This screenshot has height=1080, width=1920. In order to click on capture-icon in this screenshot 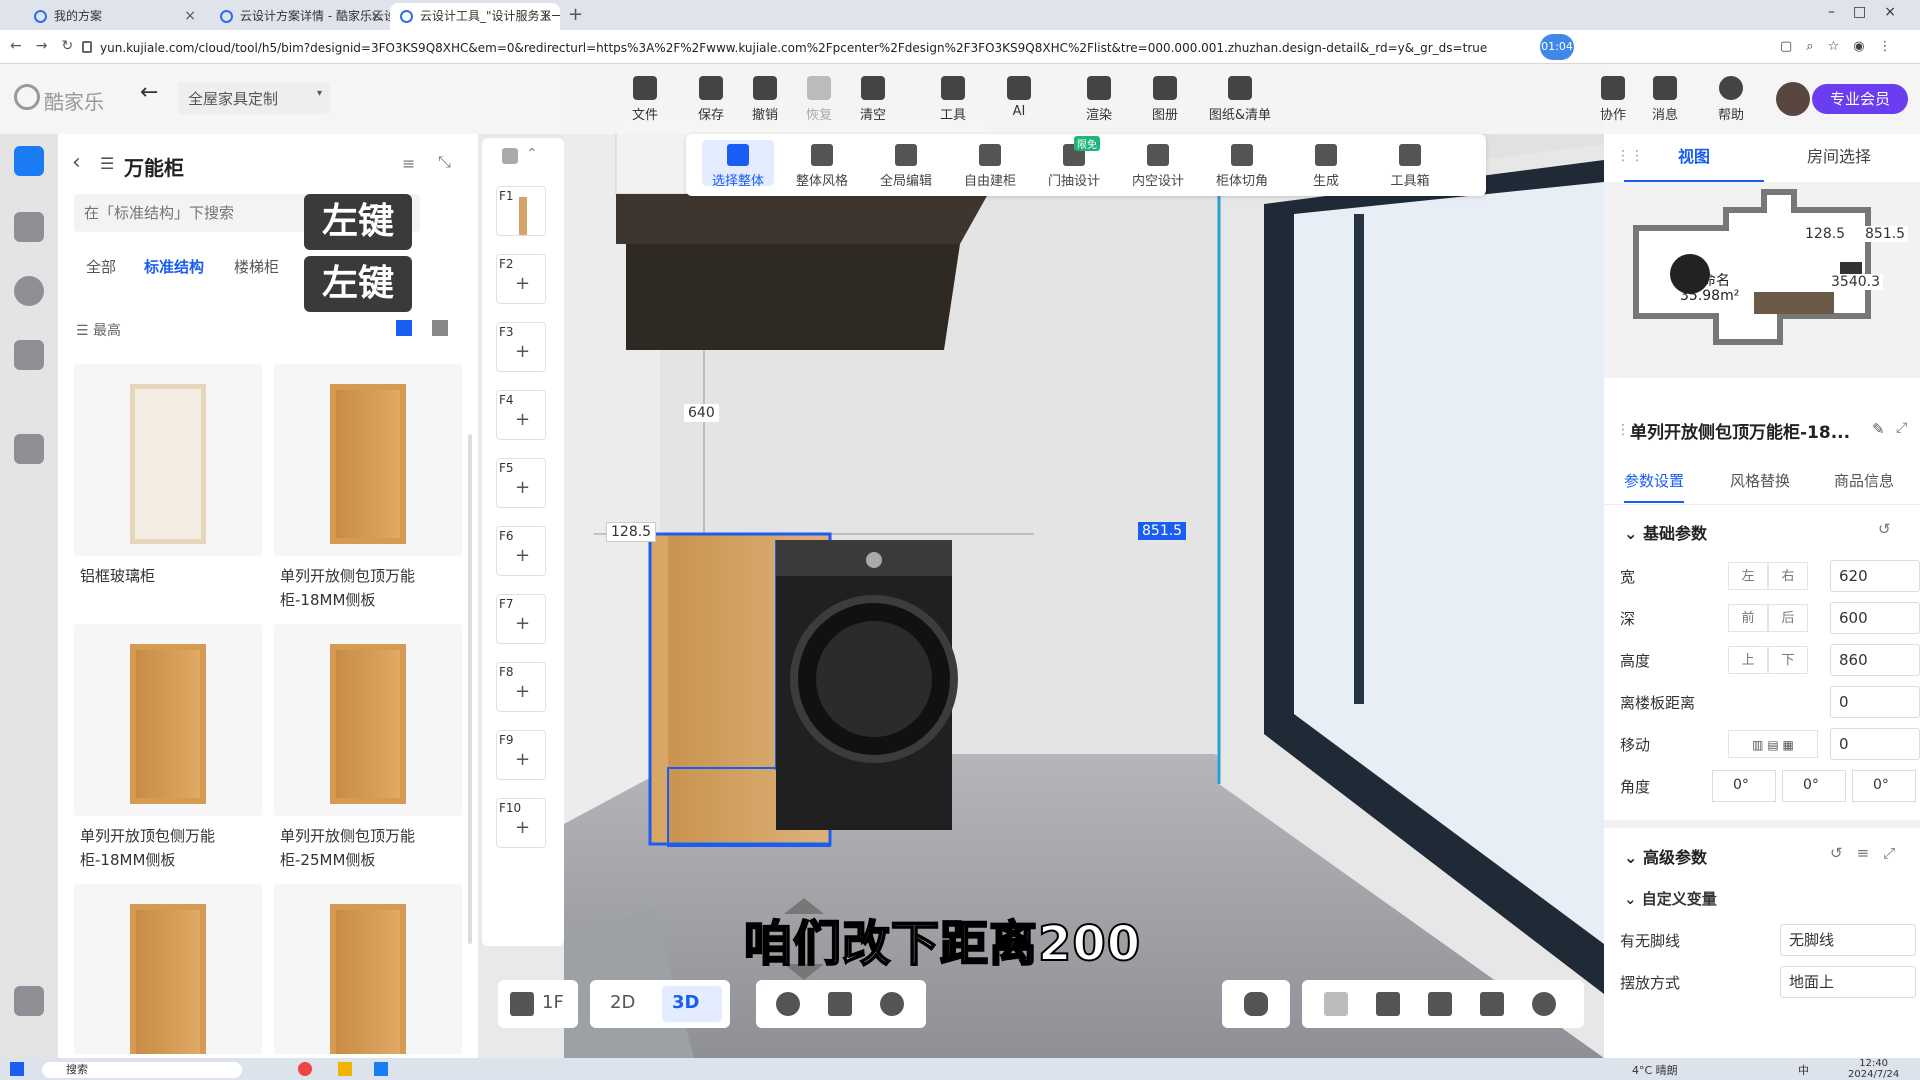, I will do `click(1388, 1004)`.